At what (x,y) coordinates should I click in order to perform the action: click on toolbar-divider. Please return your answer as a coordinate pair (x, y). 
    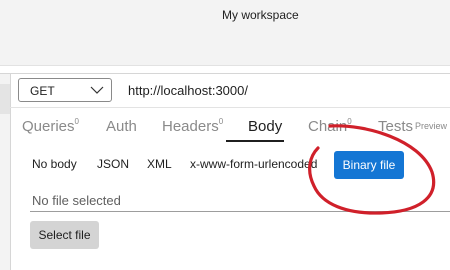
    Looking at the image, I should click on (225, 73).